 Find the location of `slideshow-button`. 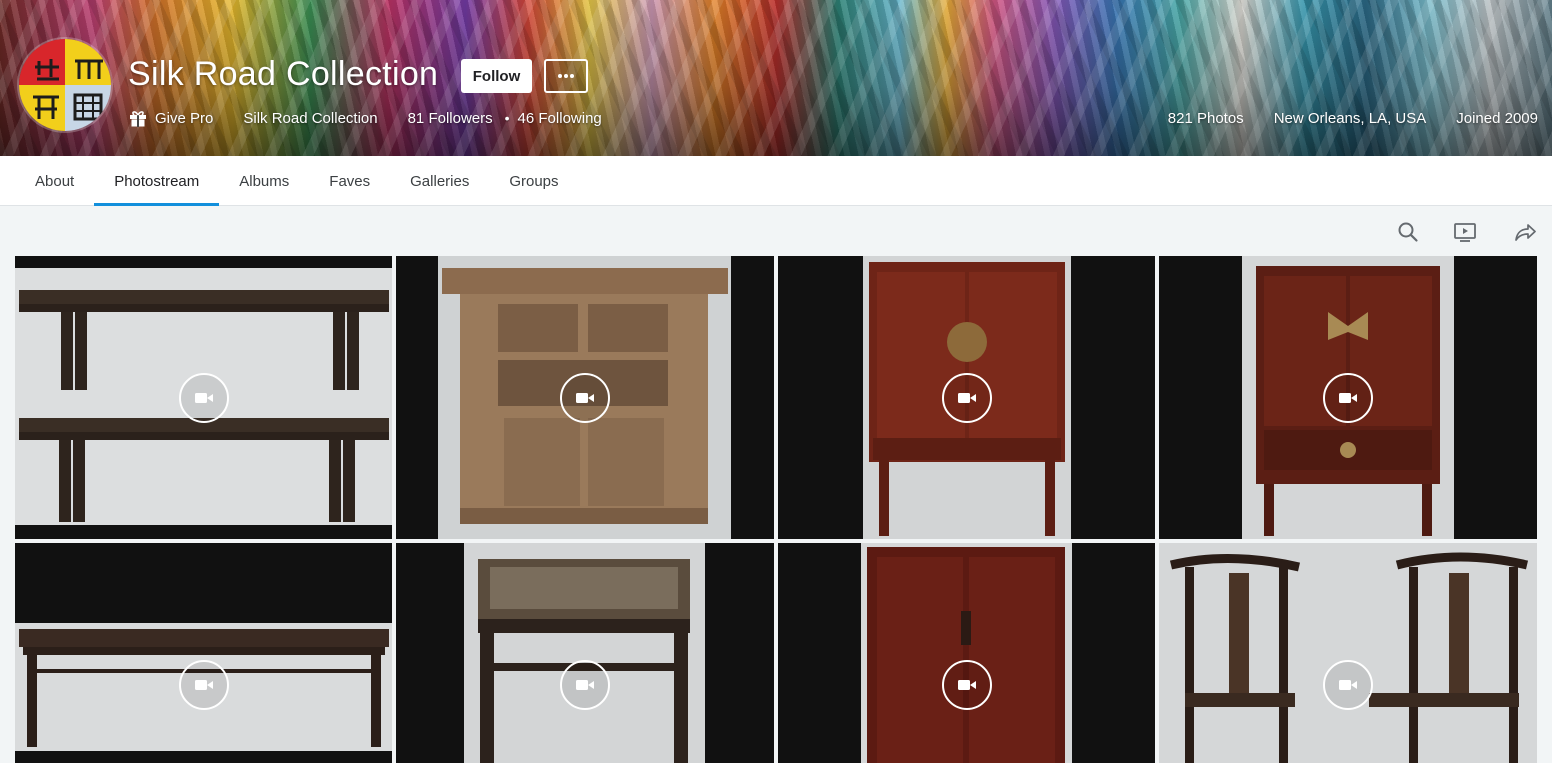

slideshow-button is located at coordinates (1465, 232).